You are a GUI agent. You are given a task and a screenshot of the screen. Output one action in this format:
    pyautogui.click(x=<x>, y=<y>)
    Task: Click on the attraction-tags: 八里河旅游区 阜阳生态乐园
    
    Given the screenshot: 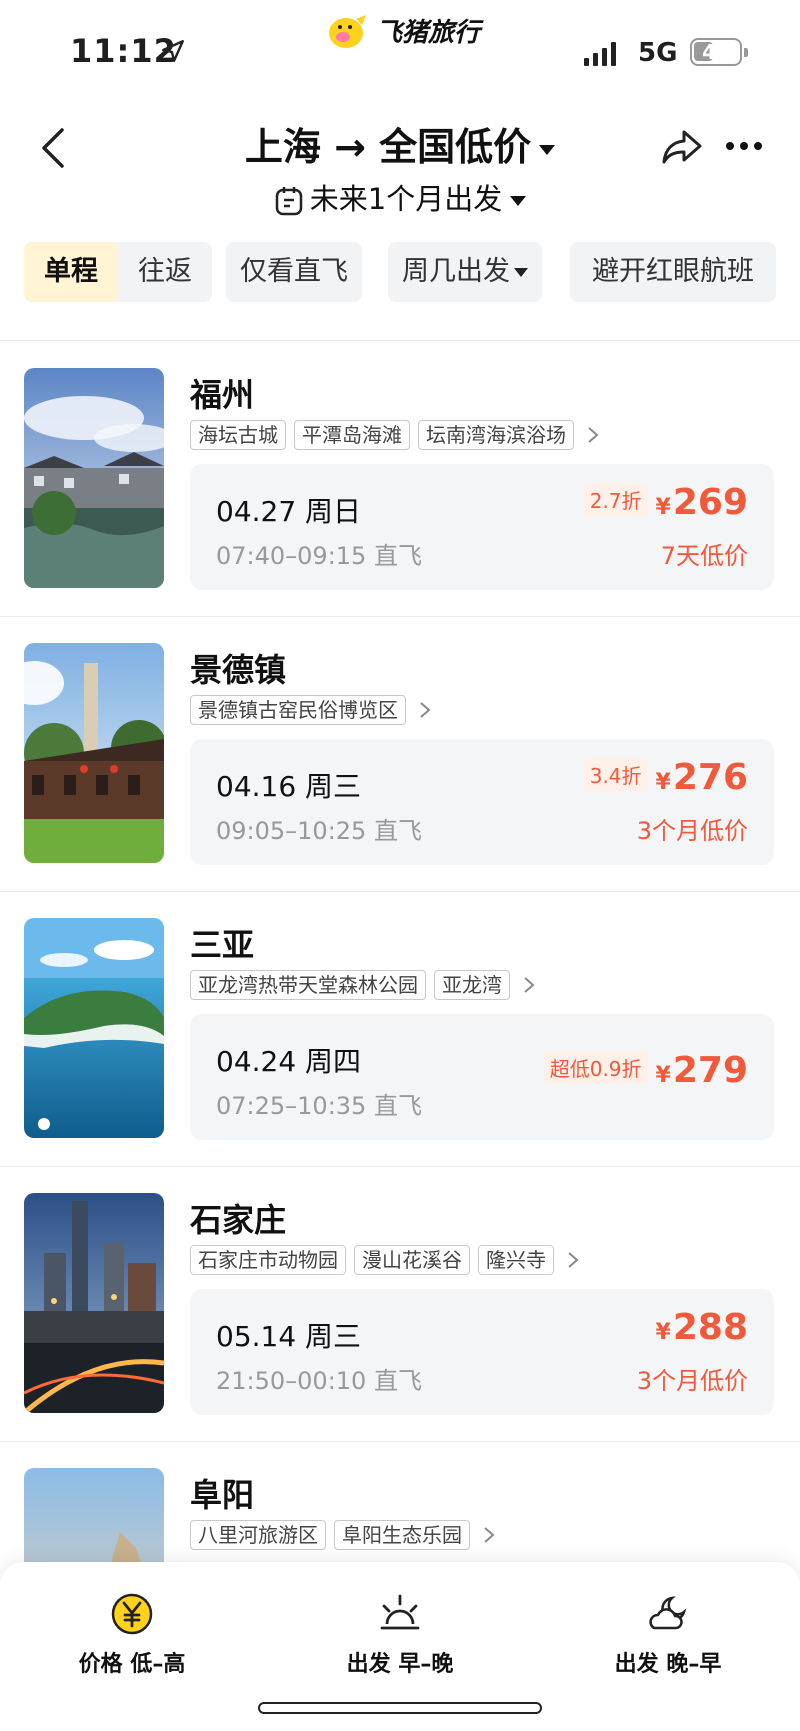 What is the action you would take?
    pyautogui.click(x=343, y=1535)
    